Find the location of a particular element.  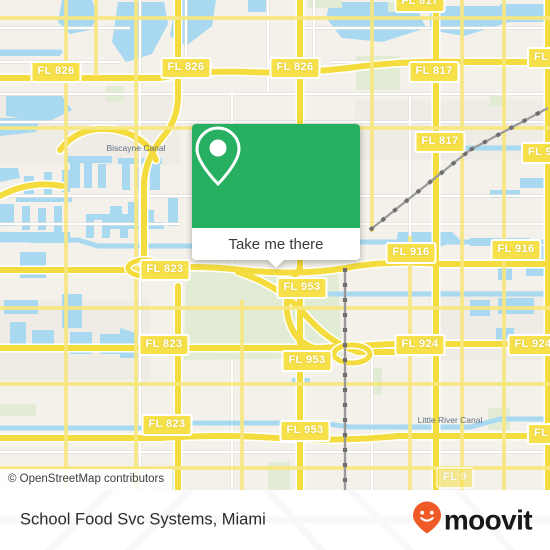

osm-attribution: © OpenStreetMap contributors is located at coordinates (86, 479).